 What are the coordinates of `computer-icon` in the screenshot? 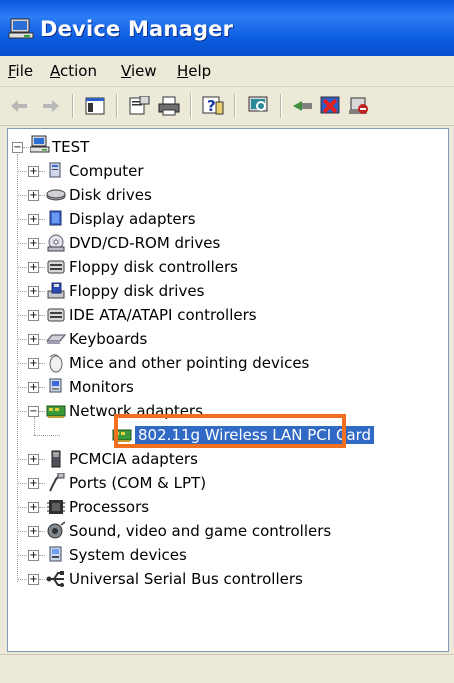 It's located at (55, 170).